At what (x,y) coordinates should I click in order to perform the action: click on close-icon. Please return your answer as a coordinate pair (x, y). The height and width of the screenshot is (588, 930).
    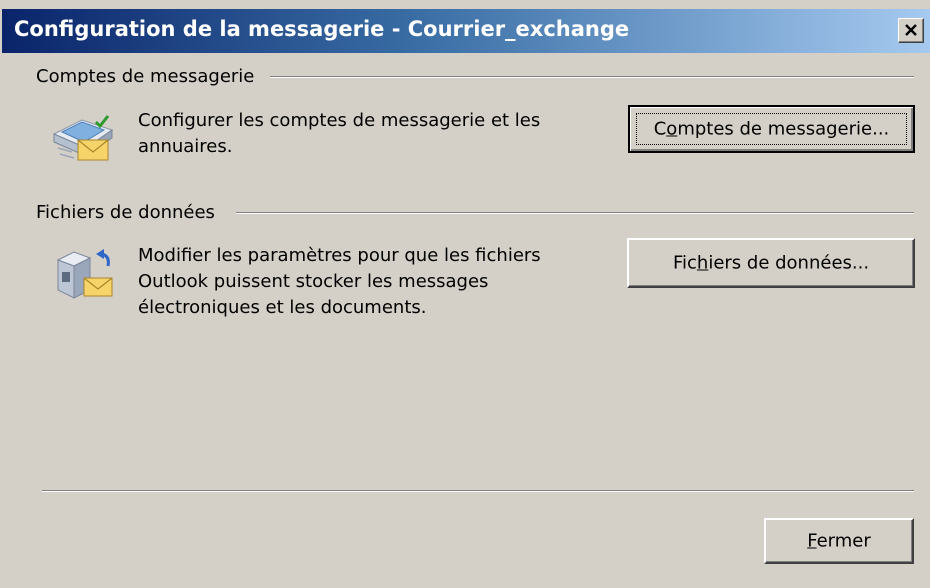
    Looking at the image, I should click on (911, 30).